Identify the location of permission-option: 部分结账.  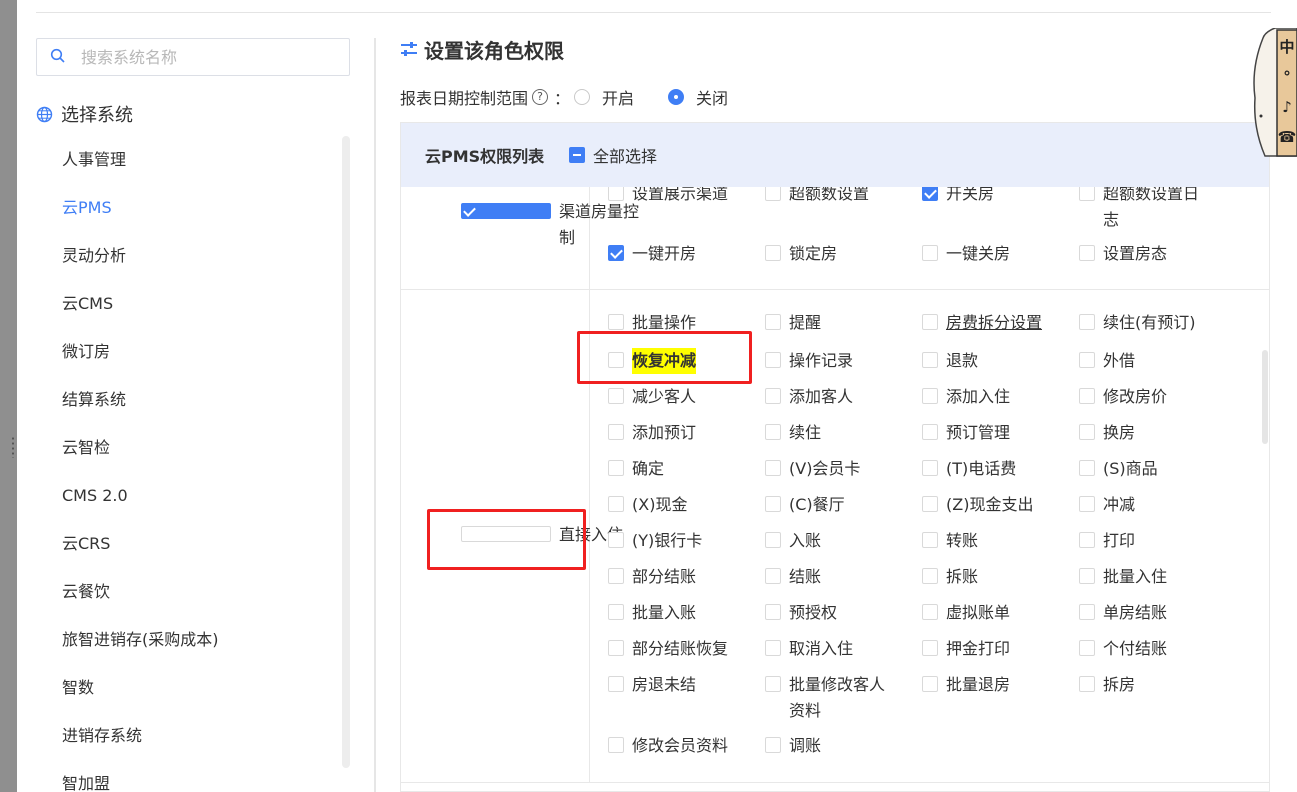
(672, 577).